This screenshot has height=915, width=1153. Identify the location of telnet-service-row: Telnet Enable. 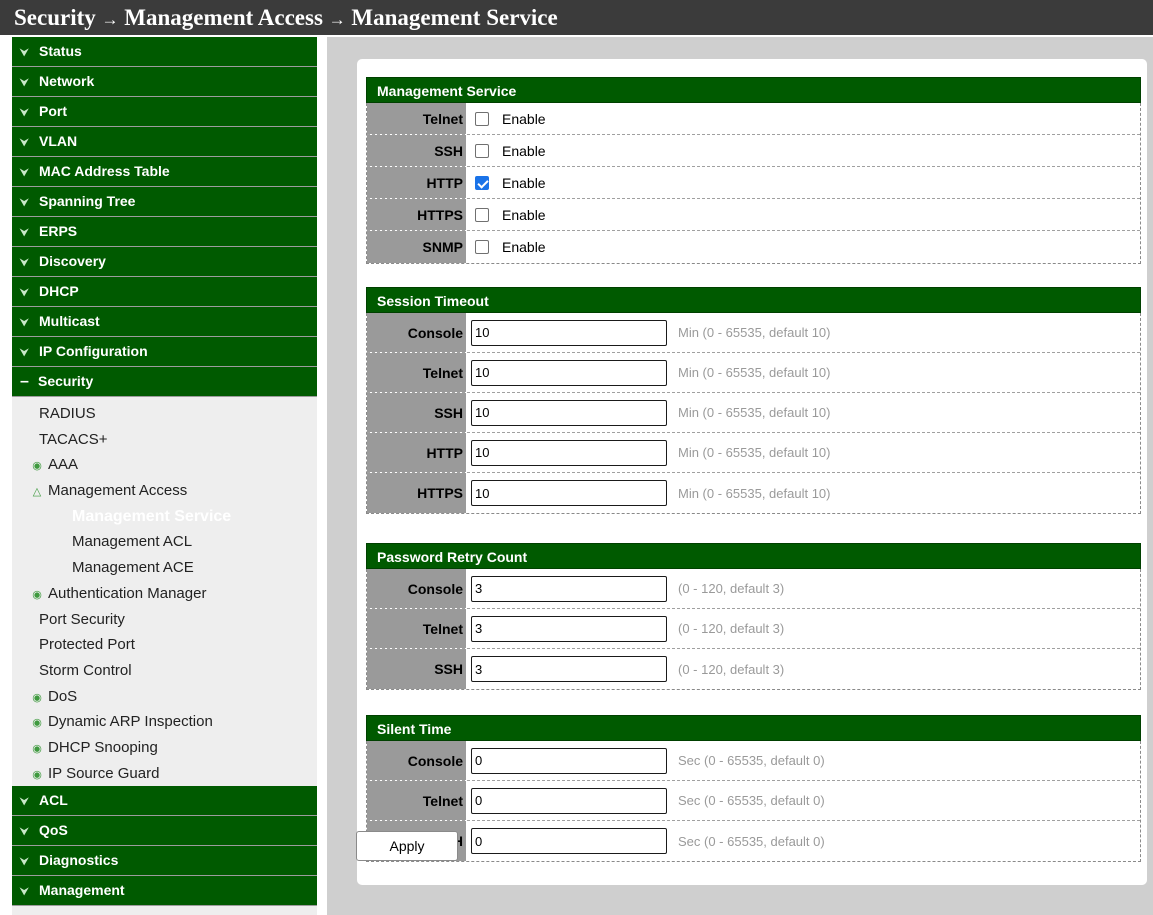
(753, 119).